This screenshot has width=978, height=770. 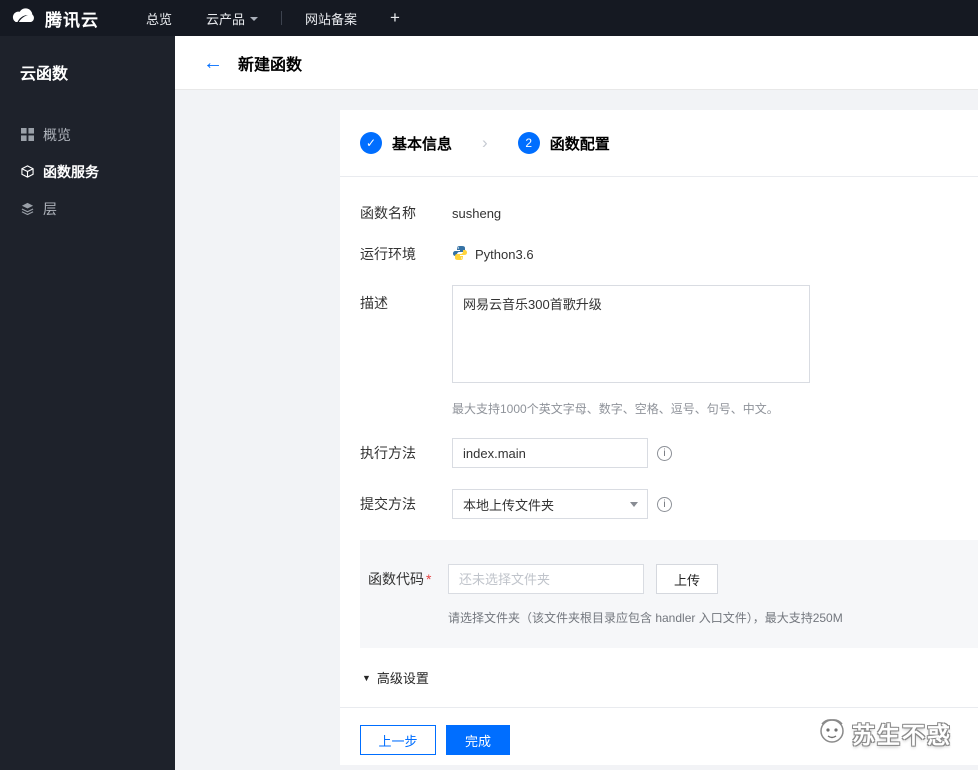 I want to click on sidebar-item-function-service: 函数服务, so click(x=87, y=171).